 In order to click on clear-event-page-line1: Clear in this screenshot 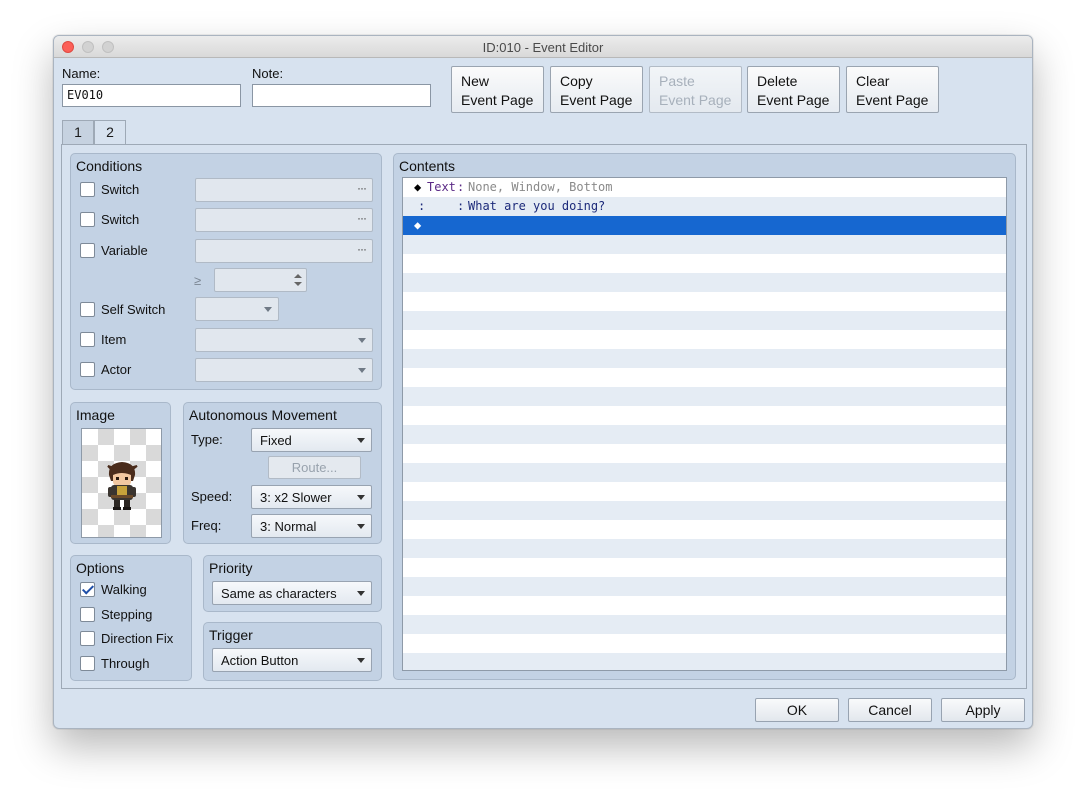, I will do `click(873, 81)`.